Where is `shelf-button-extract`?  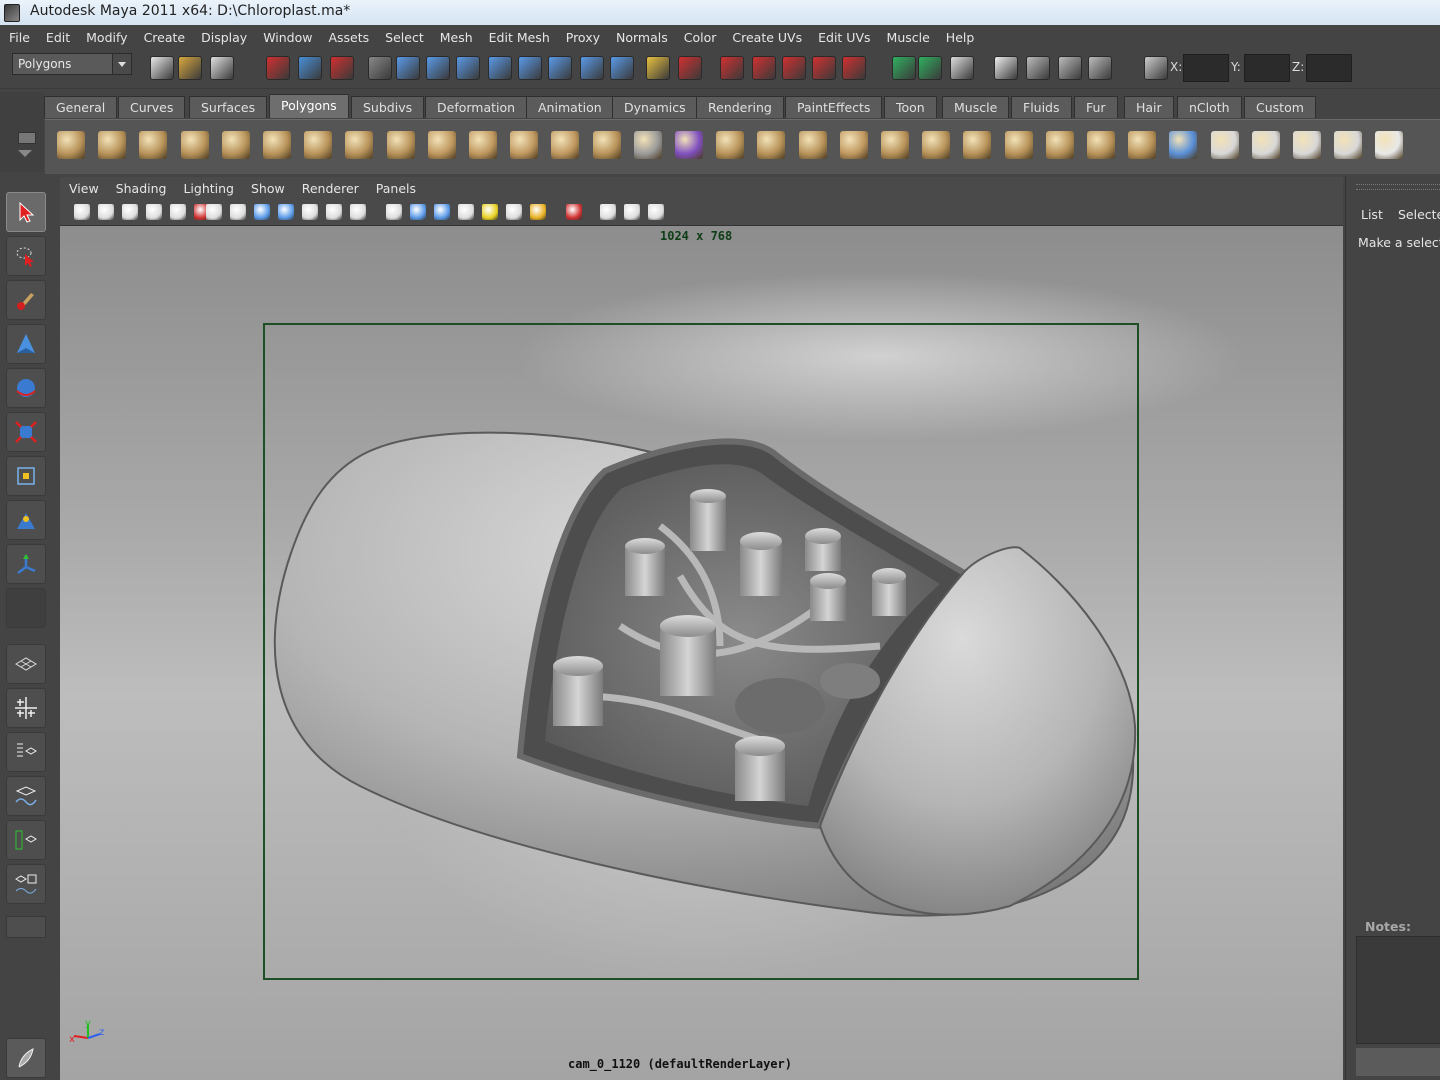
shelf-button-extract is located at coordinates (524, 145).